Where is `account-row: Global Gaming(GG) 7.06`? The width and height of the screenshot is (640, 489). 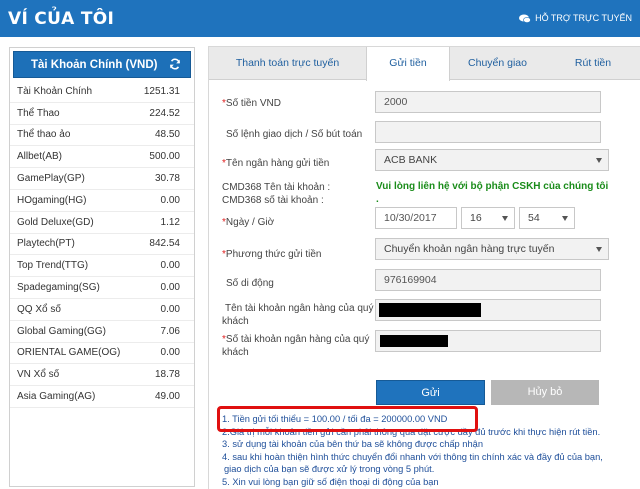 account-row: Global Gaming(GG) 7.06 is located at coordinates (102, 332).